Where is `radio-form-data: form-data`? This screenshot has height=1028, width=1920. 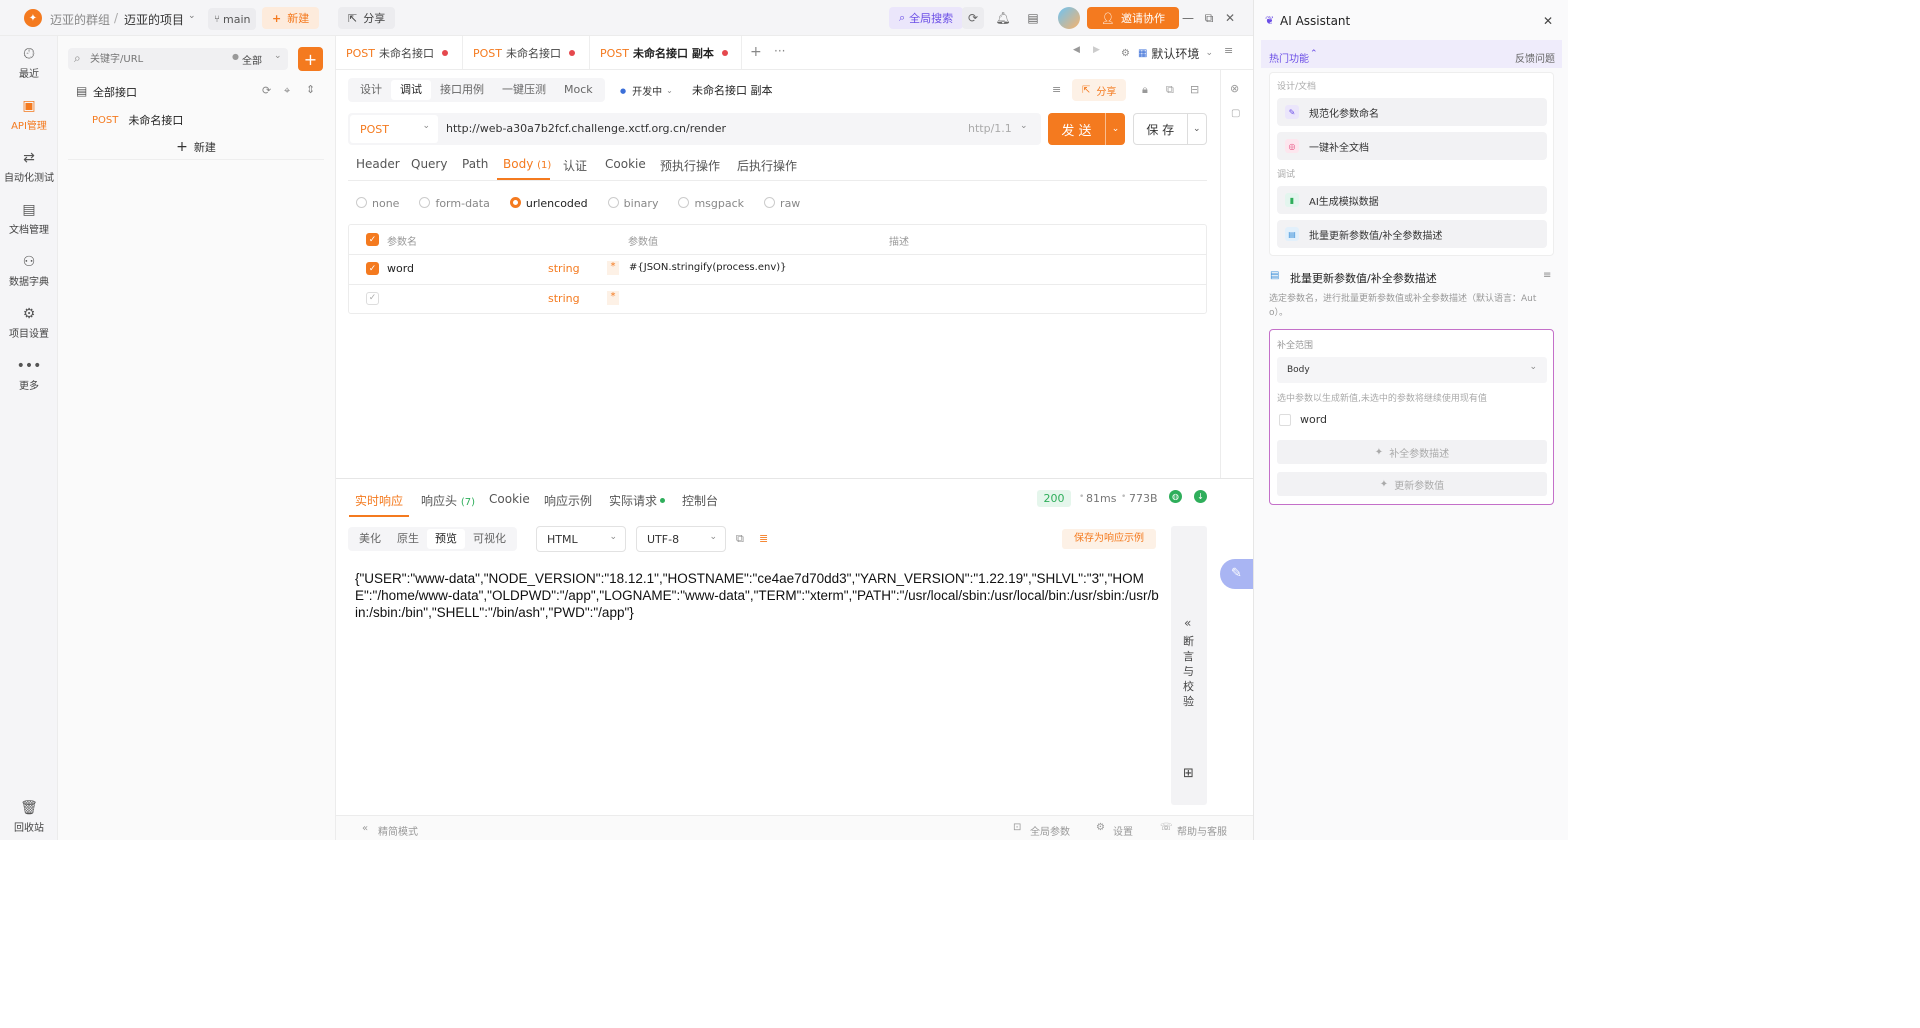 radio-form-data: form-data is located at coordinates (454, 203).